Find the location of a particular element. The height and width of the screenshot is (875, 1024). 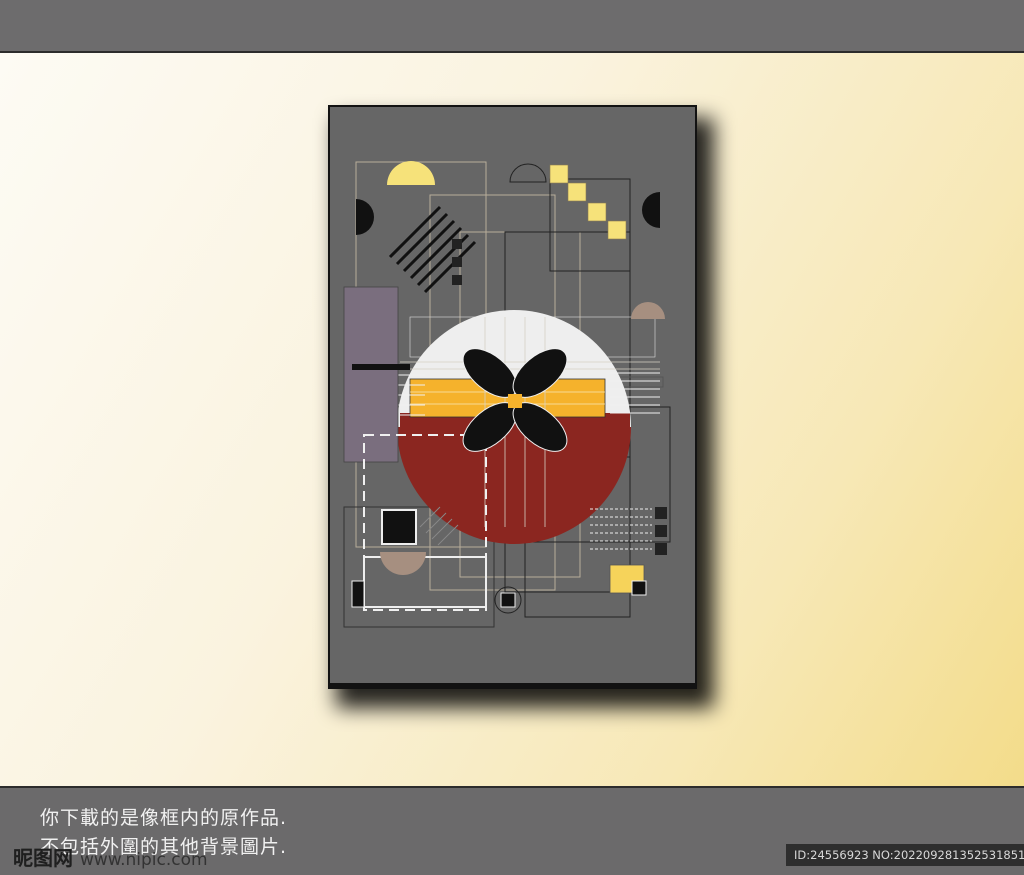

watermark-logo-cn: 昵图网 is located at coordinates (43, 858).